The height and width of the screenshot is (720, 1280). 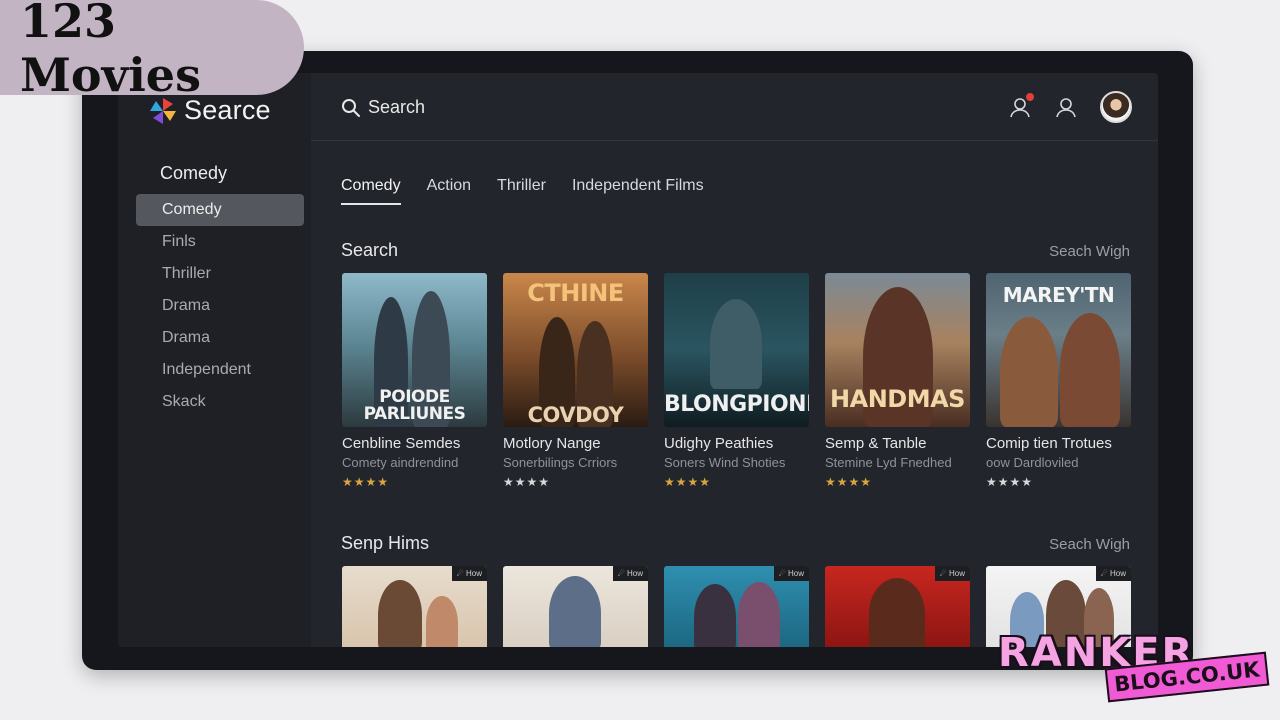 What do you see at coordinates (897, 399) in the screenshot?
I see `poster-title: HANDMAS` at bounding box center [897, 399].